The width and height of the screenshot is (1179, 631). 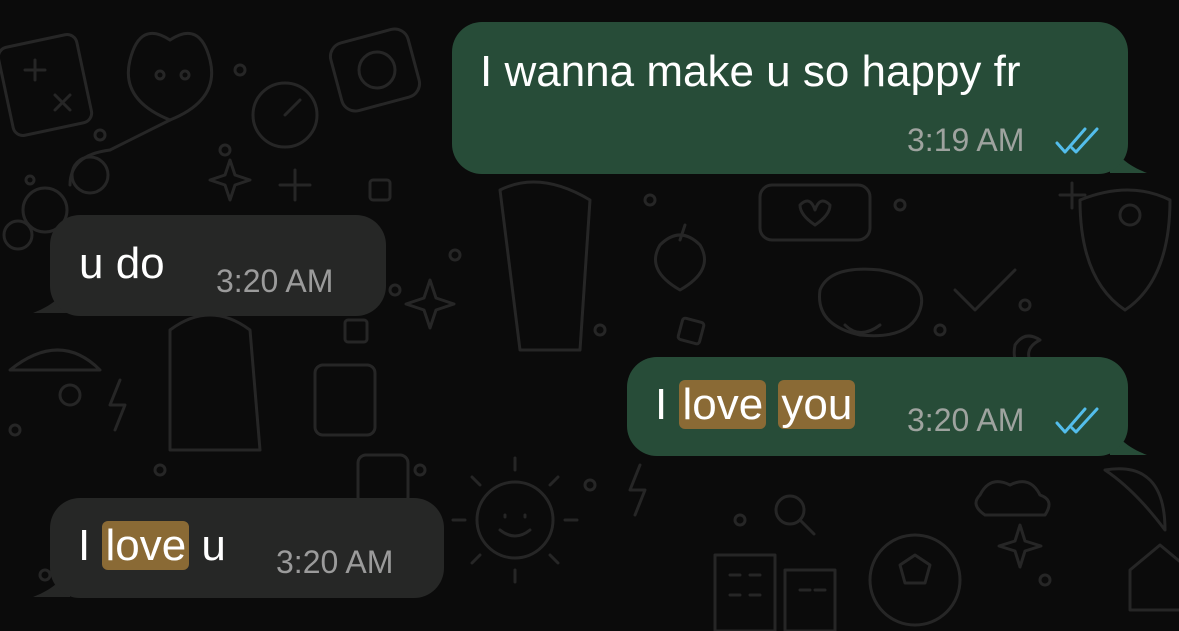 I want to click on message-word: u, so click(x=213, y=545).